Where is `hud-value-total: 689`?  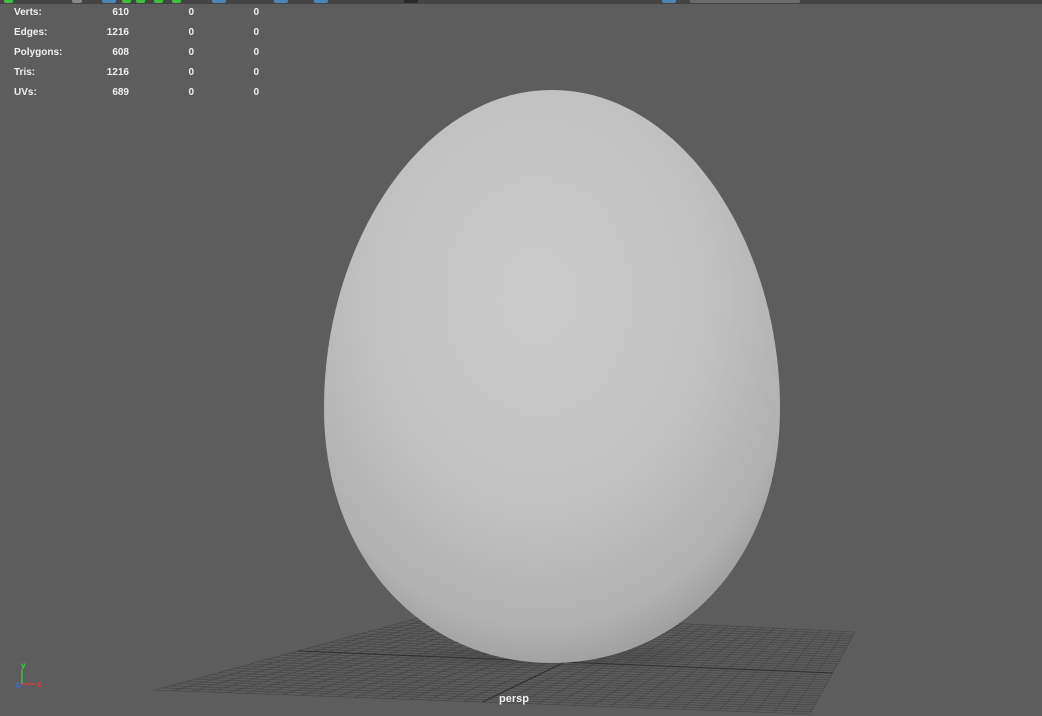
hud-value-total: 689 is located at coordinates (120, 92).